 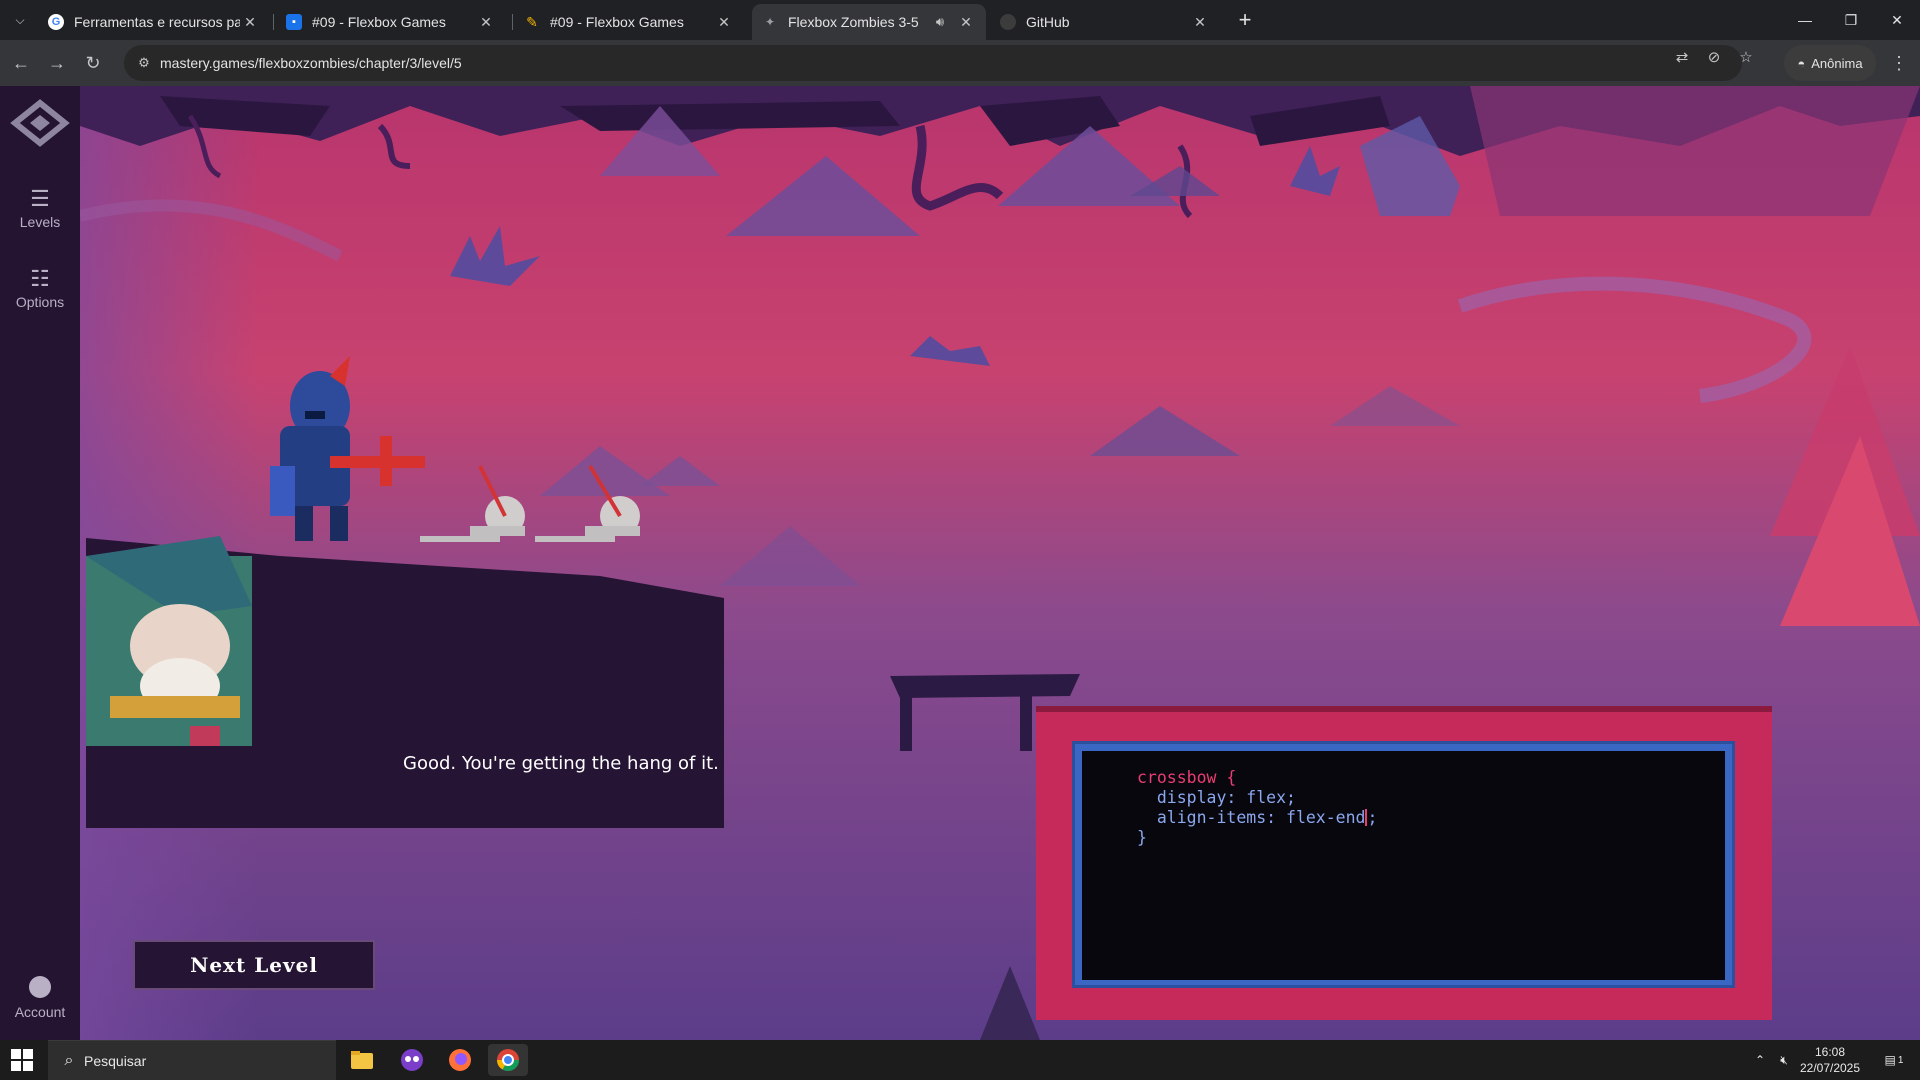 What do you see at coordinates (940, 22) in the screenshot?
I see `speaker-icon: 🔊︎` at bounding box center [940, 22].